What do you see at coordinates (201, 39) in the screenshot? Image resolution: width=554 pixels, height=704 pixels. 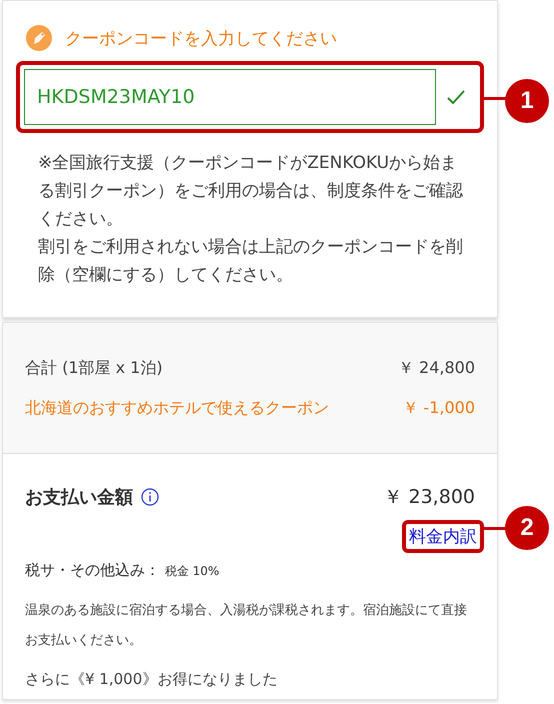 I see `coupon-label: クーポンコードを入力してください` at bounding box center [201, 39].